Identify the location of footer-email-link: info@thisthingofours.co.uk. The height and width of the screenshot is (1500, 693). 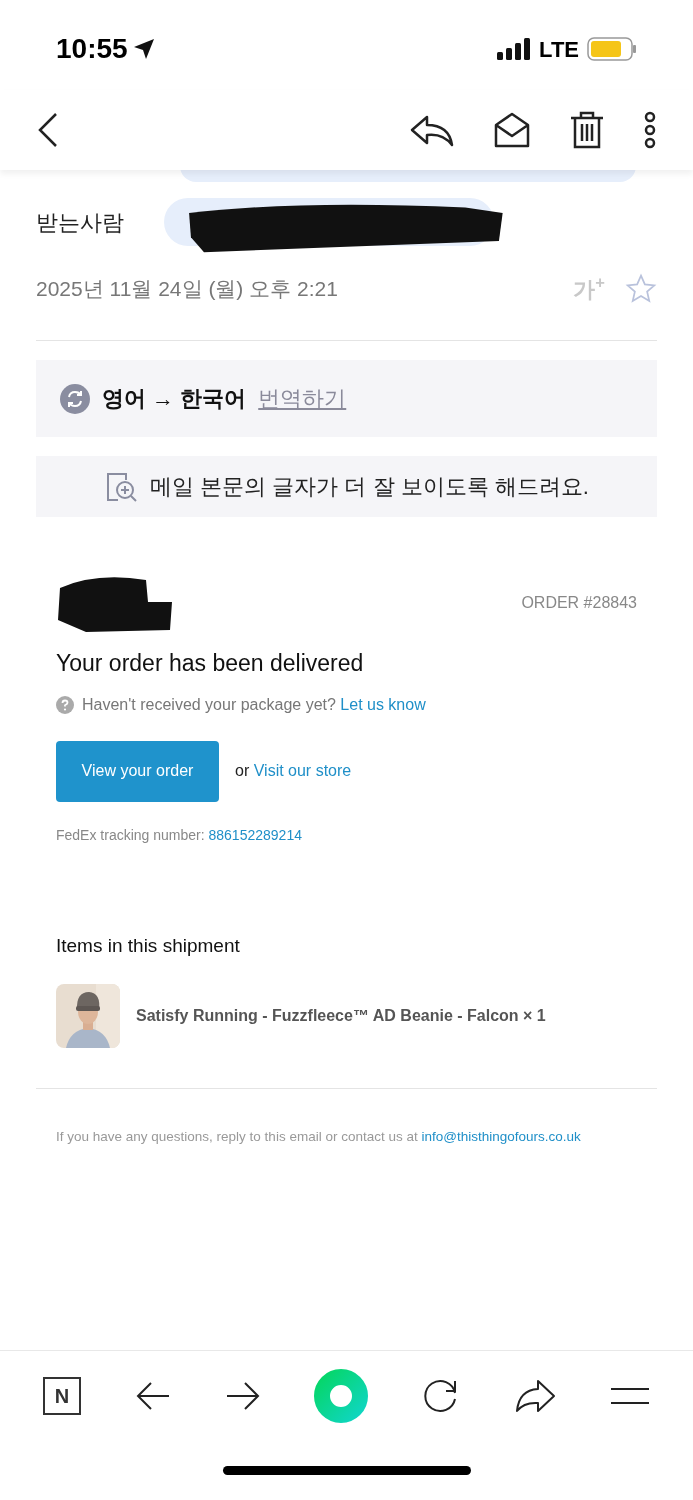
(501, 1136).